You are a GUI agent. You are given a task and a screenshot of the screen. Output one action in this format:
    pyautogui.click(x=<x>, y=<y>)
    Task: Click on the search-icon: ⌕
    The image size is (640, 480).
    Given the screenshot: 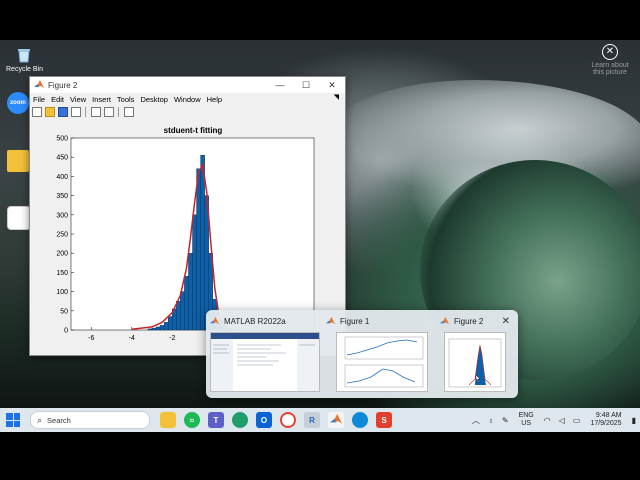 What is the action you would take?
    pyautogui.click(x=40, y=419)
    